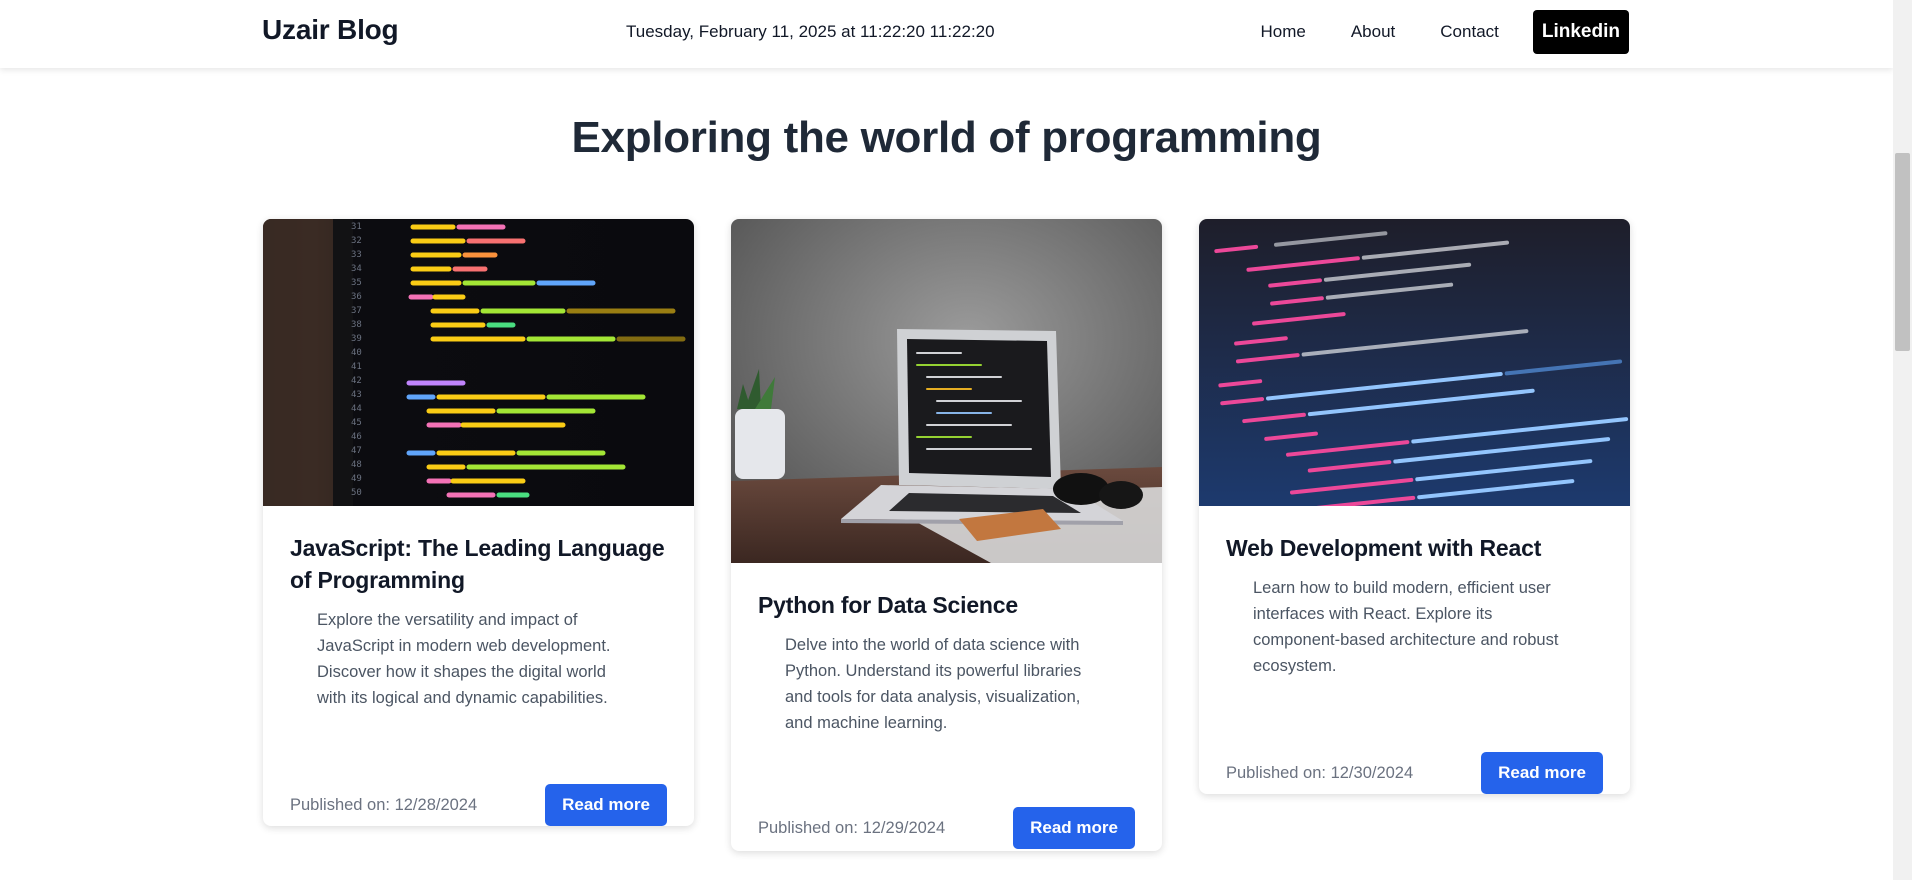 This screenshot has height=880, width=1912. Describe the element at coordinates (356, 493) in the screenshot. I see `svg-text: 50` at that location.